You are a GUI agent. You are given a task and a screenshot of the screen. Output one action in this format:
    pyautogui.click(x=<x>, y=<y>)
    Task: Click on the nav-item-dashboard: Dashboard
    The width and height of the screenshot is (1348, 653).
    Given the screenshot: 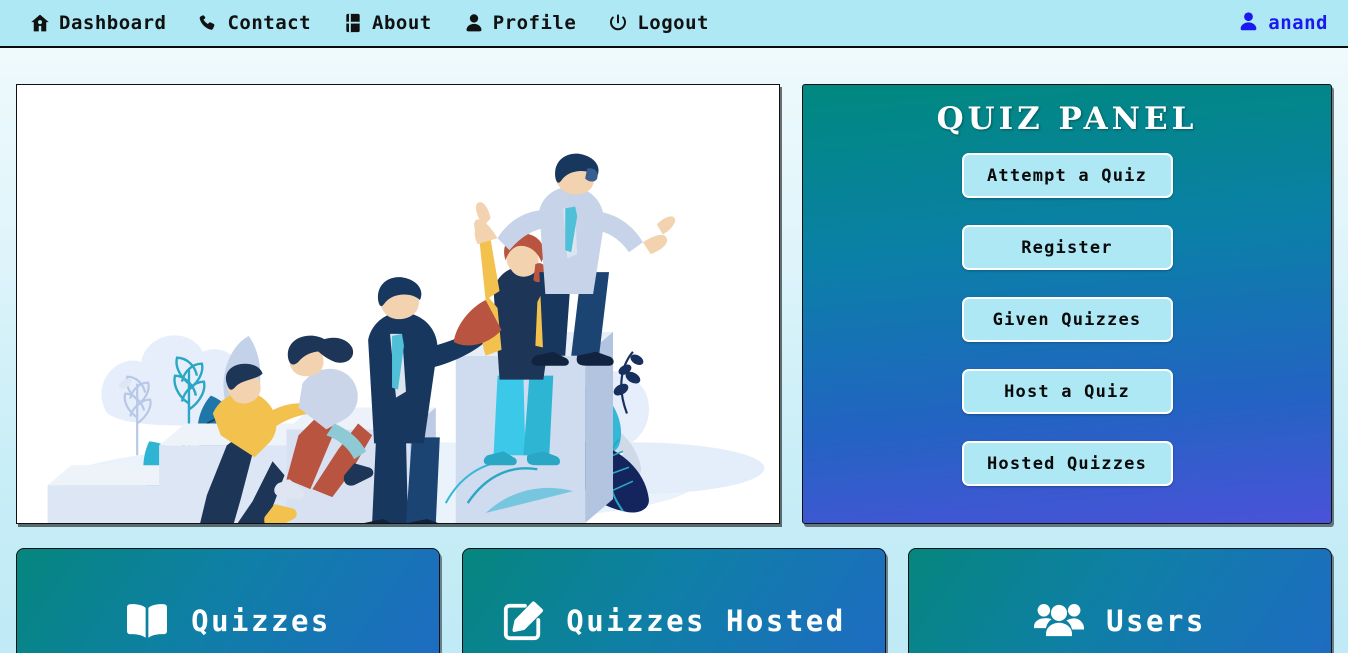 What is the action you would take?
    pyautogui.click(x=98, y=23)
    